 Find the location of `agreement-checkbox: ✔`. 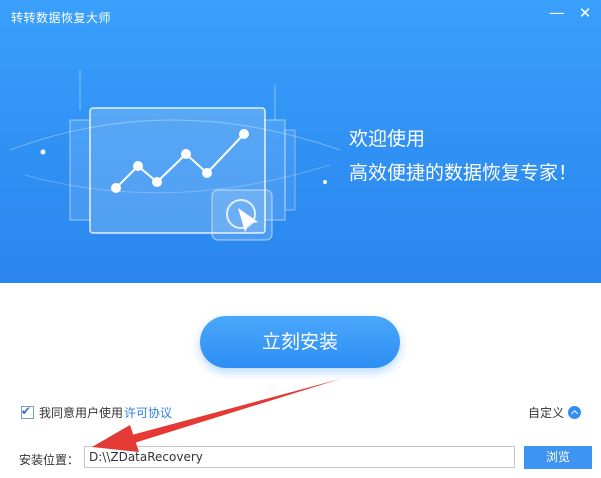

agreement-checkbox: ✔ is located at coordinates (27, 411).